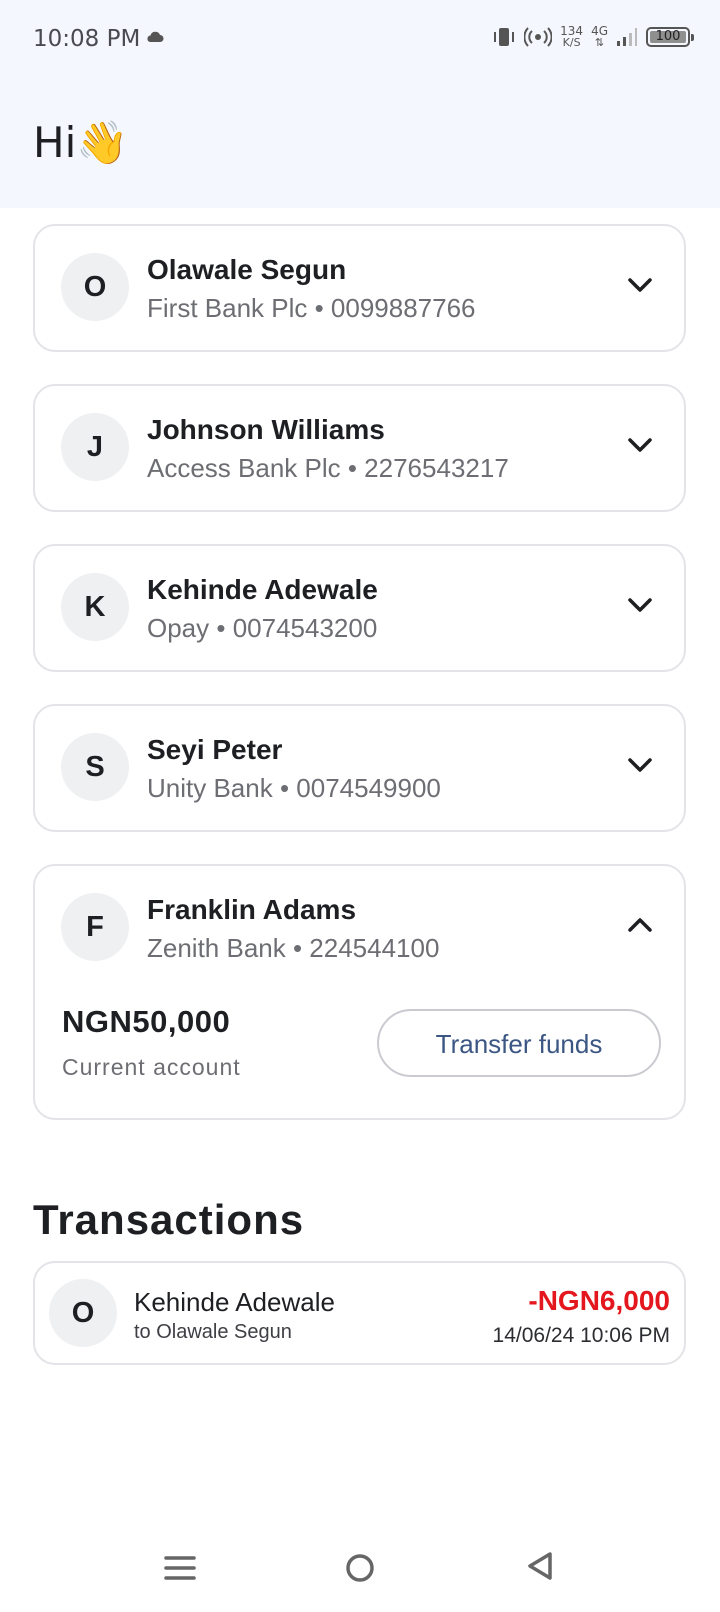 The height and width of the screenshot is (1612, 720). What do you see at coordinates (95, 447) in the screenshot?
I see `avatar: J` at bounding box center [95, 447].